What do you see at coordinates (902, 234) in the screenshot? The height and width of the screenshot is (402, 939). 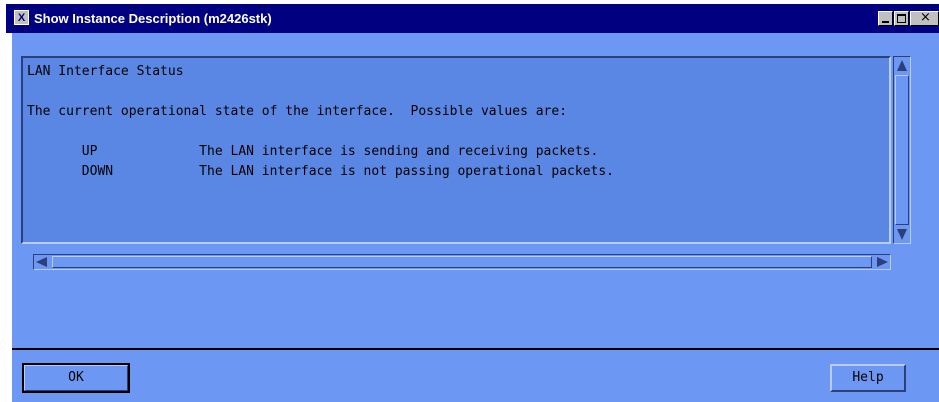 I see `scroll-down-arrow-icon` at bounding box center [902, 234].